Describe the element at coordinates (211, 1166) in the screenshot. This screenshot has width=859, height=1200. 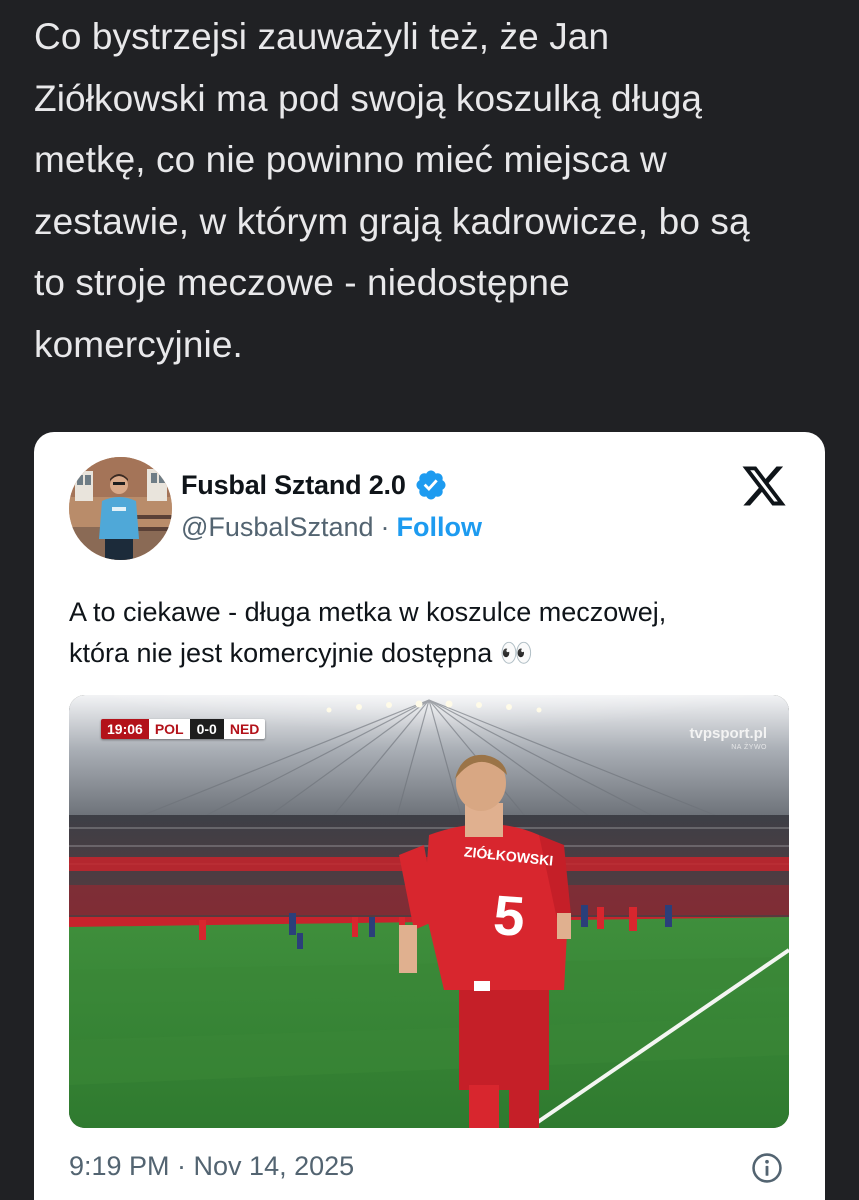
I see `tweet-timestamp: 9:19 PM · Nov 14, 2025` at that location.